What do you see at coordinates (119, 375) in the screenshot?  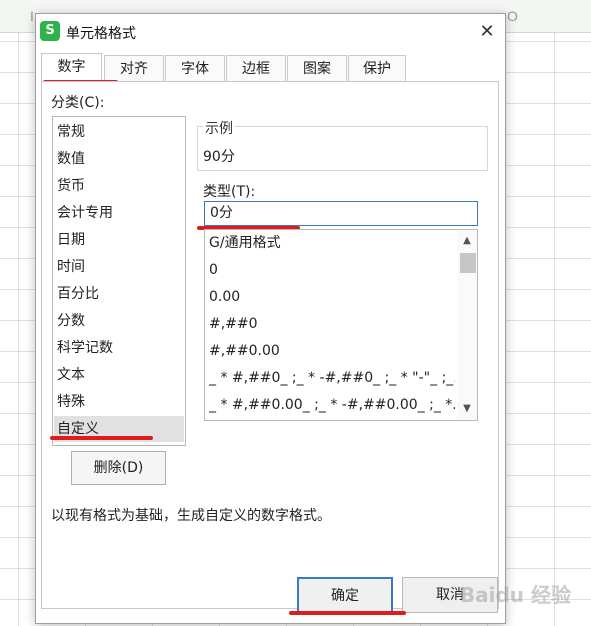 I see `category-item: 文本` at bounding box center [119, 375].